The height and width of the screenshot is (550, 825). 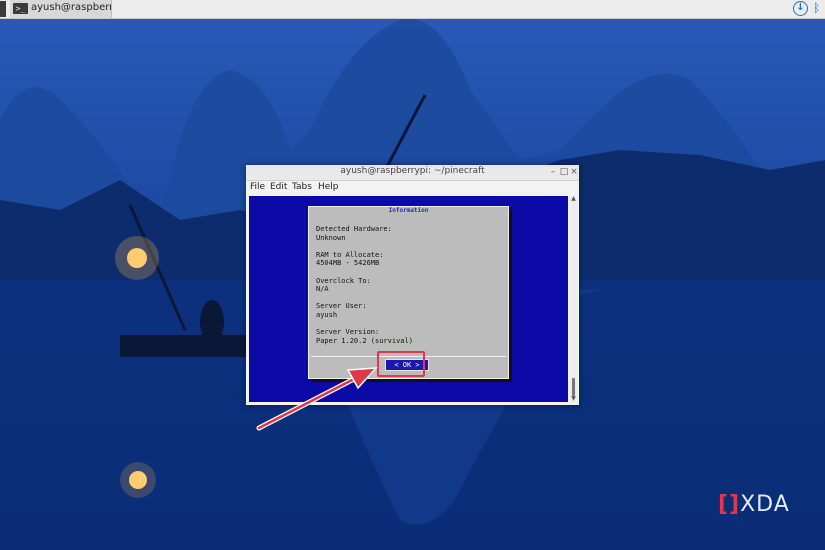 What do you see at coordinates (348, 263) in the screenshot?
I see `dialog-line: 4504MB - 5426MB` at bounding box center [348, 263].